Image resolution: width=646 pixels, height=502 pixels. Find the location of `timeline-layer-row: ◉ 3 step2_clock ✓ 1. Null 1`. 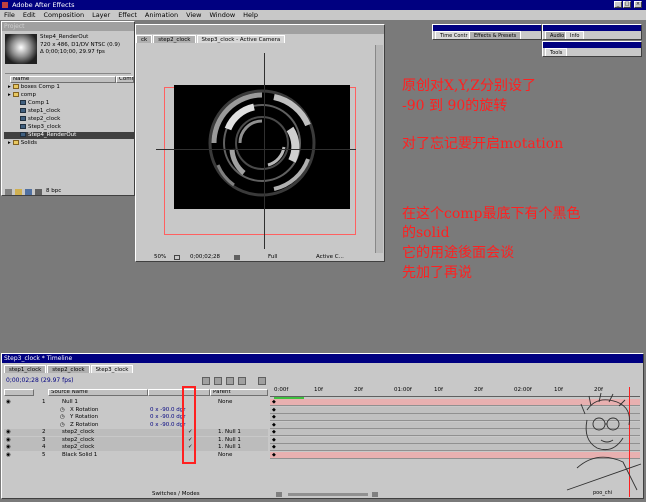

timeline-layer-row: ◉ 3 step2_clock ✓ 1. Null 1 is located at coordinates (136, 440).